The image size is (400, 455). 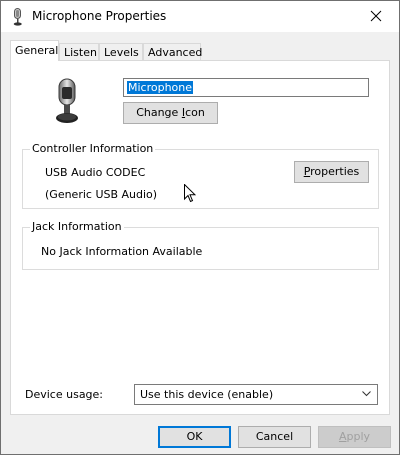 I want to click on mouse-pointer-icon, so click(x=190, y=193).